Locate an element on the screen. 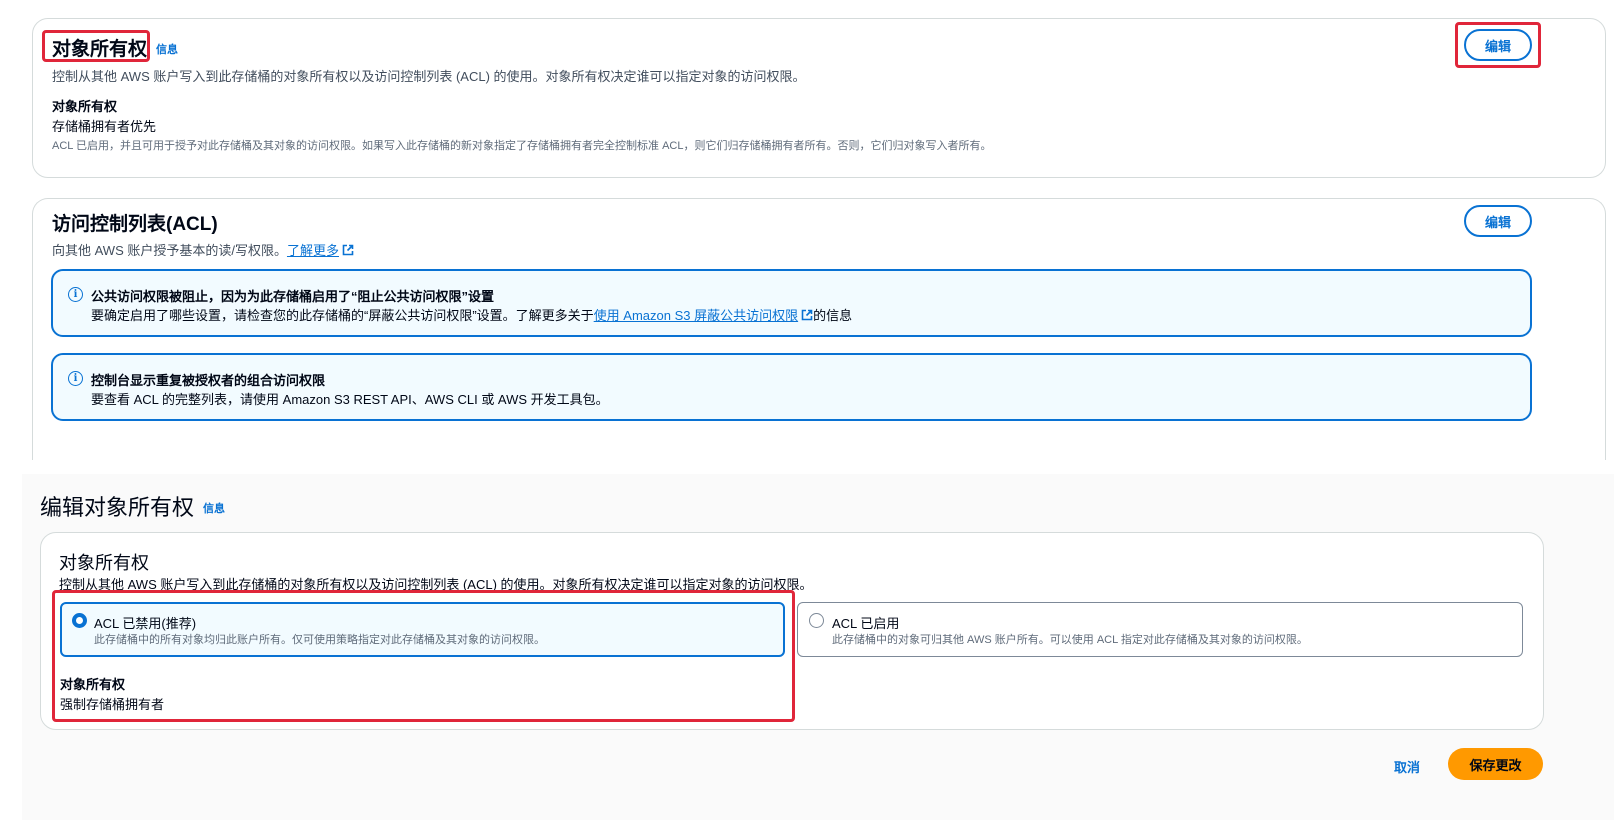  acl-title: 访问控制列表(ACL) is located at coordinates (135, 224).